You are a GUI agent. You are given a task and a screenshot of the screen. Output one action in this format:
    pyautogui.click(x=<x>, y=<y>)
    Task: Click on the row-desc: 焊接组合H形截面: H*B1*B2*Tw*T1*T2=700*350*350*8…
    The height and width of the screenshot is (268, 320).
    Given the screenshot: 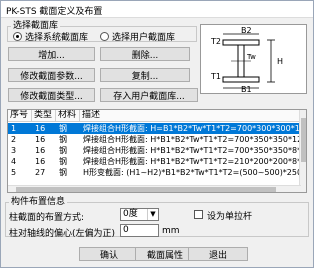 What is the action you would take?
    pyautogui.click(x=192, y=150)
    